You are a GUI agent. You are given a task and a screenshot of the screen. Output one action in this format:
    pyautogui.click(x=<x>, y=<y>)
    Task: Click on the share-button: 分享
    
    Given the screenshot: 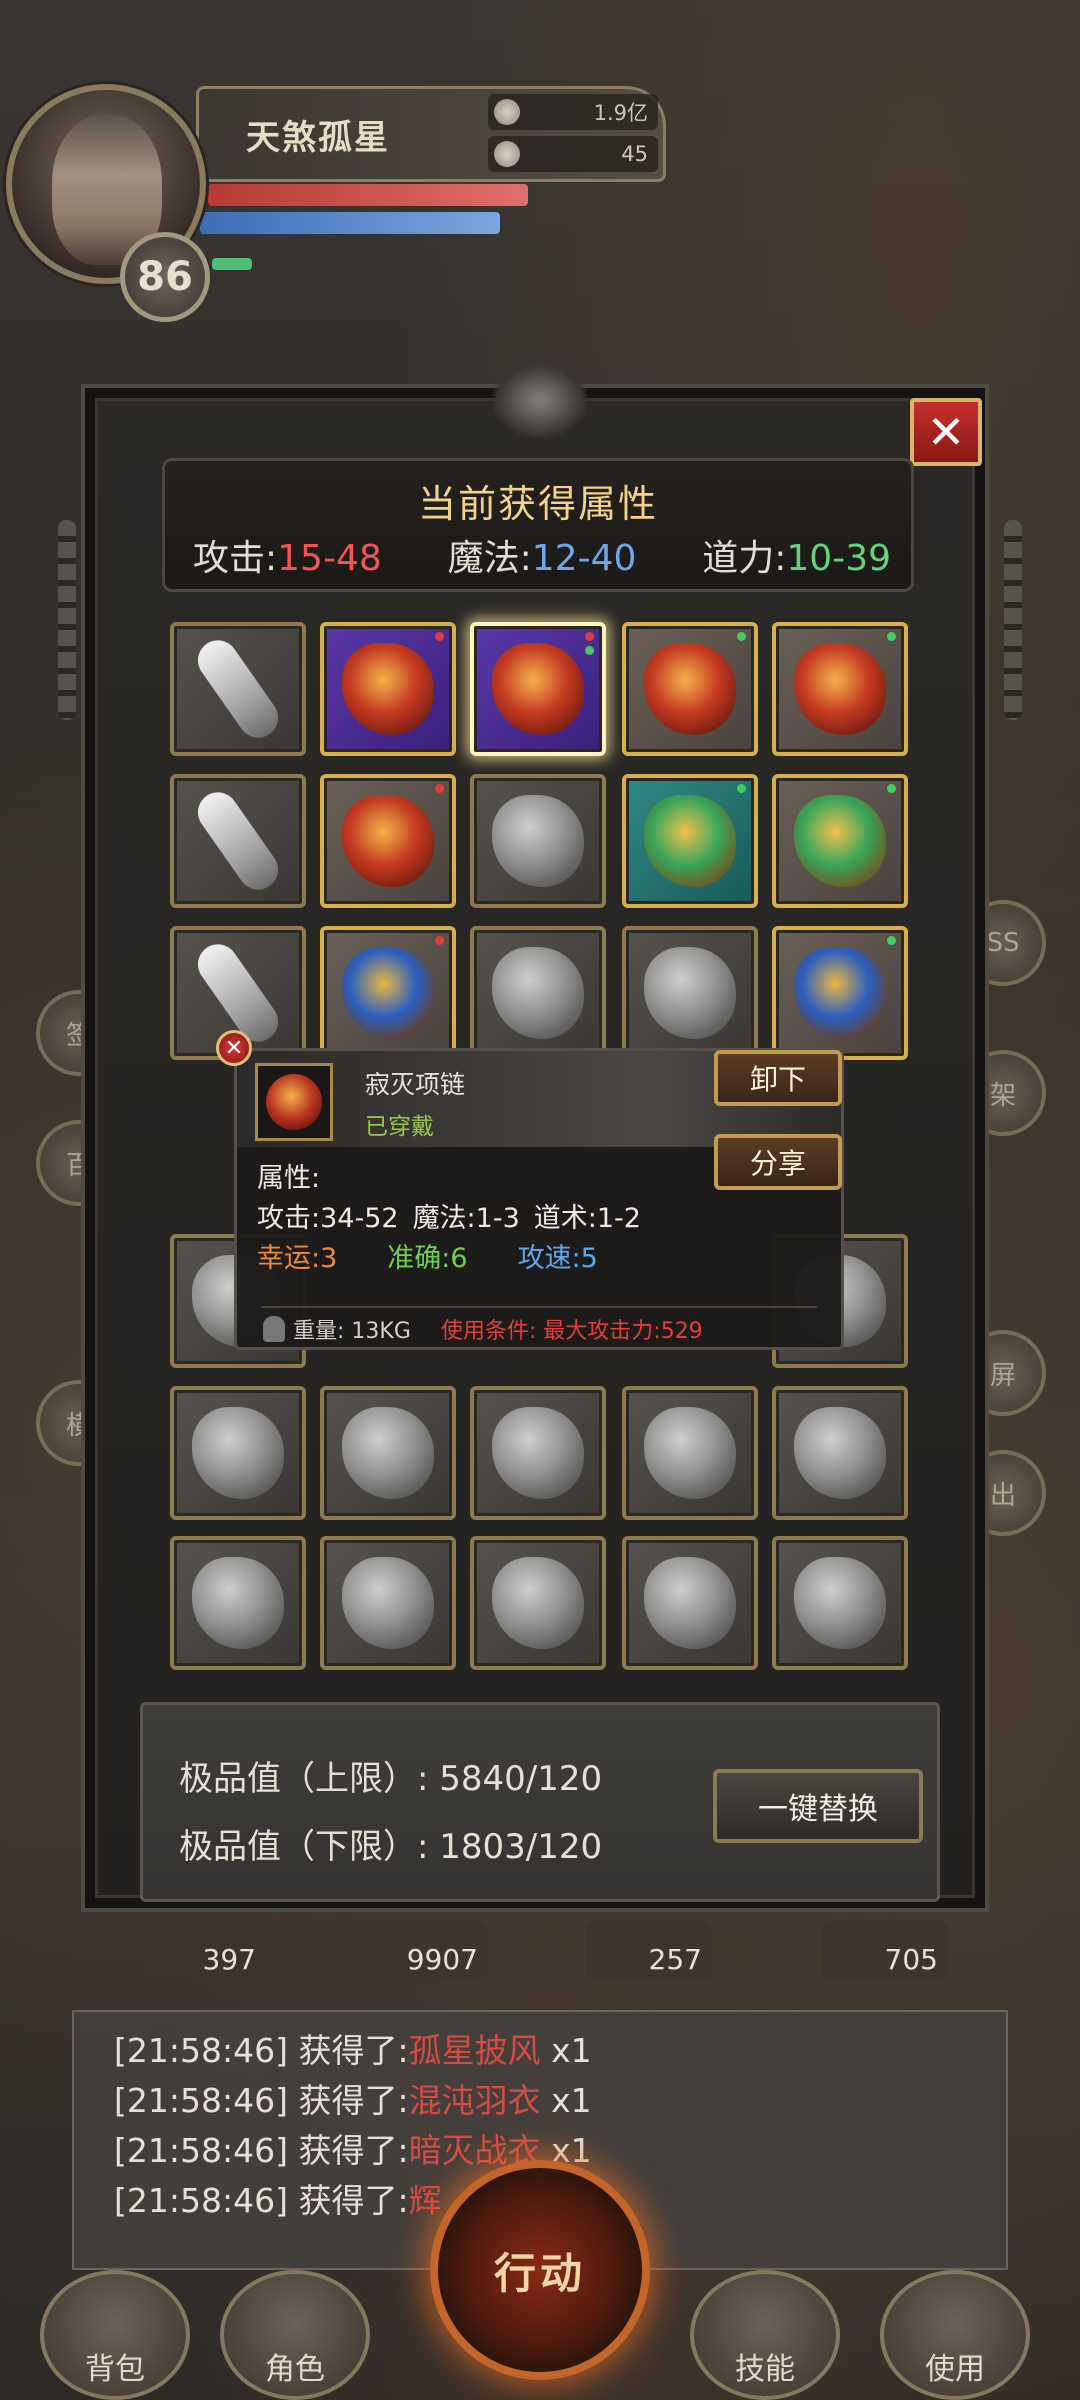 What is the action you would take?
    pyautogui.click(x=778, y=1162)
    